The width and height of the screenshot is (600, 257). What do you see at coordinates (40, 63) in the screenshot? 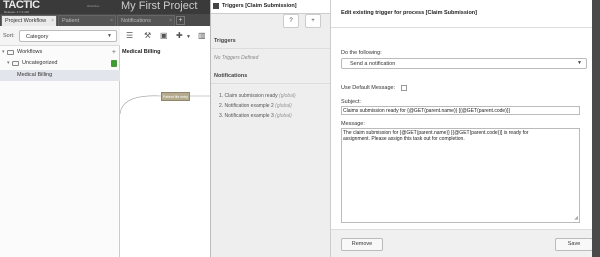
I see `tree-label: Uncategorized` at bounding box center [40, 63].